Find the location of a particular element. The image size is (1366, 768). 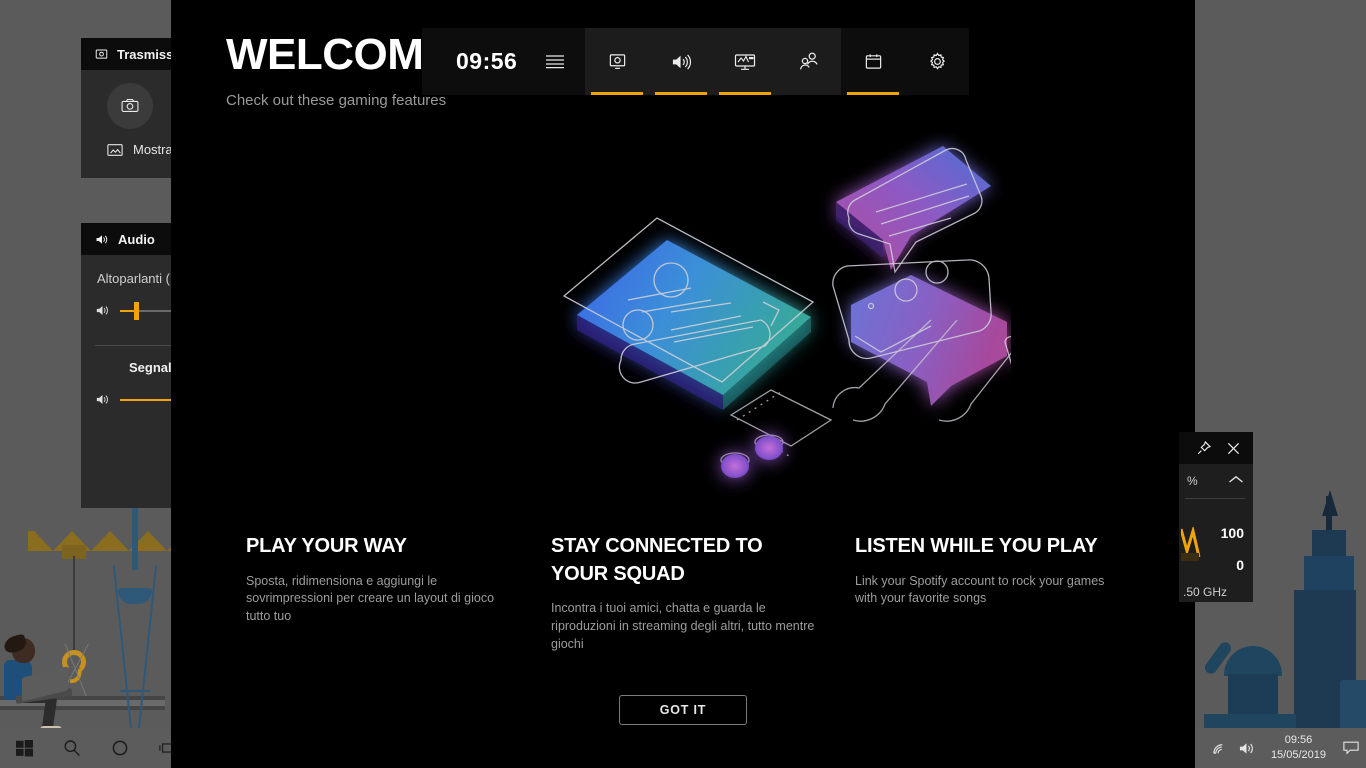

game-bar-tab-social is located at coordinates (809, 61).